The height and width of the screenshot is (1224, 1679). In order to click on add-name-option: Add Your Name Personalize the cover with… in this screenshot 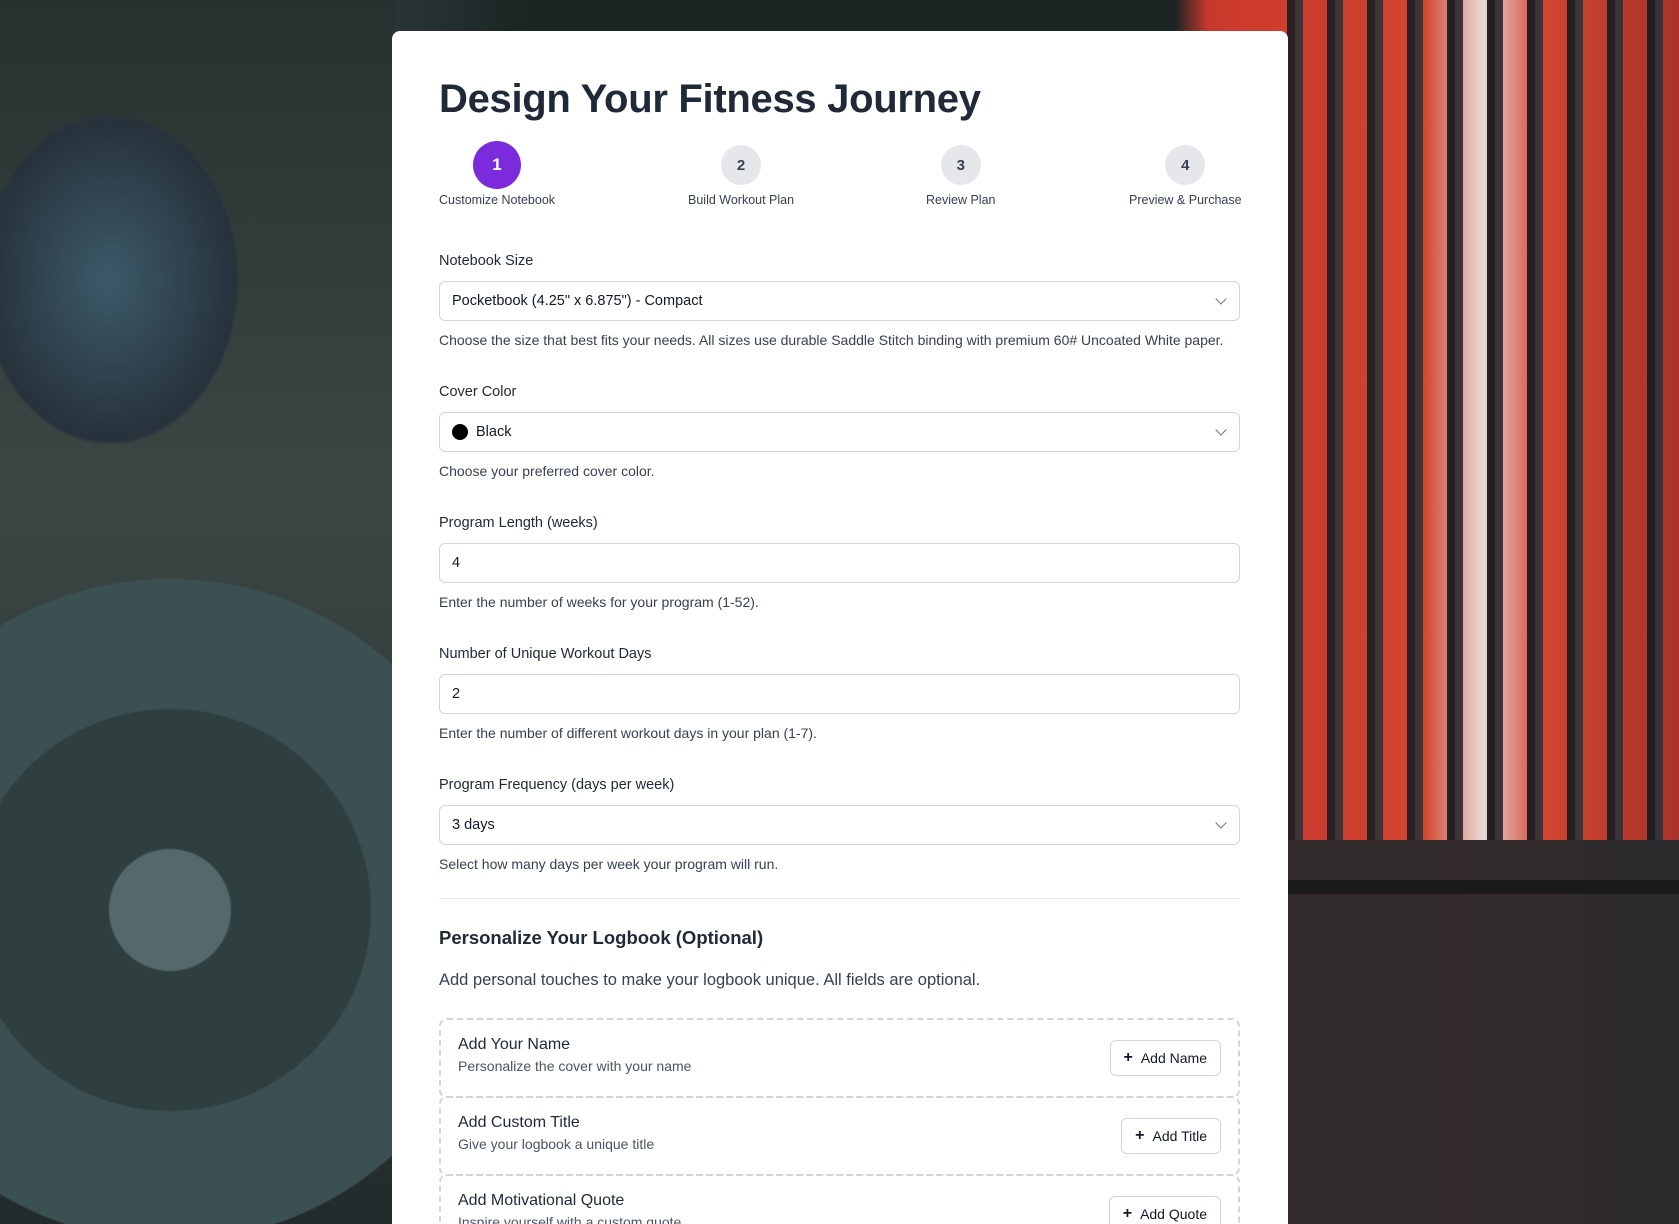, I will do `click(839, 1058)`.